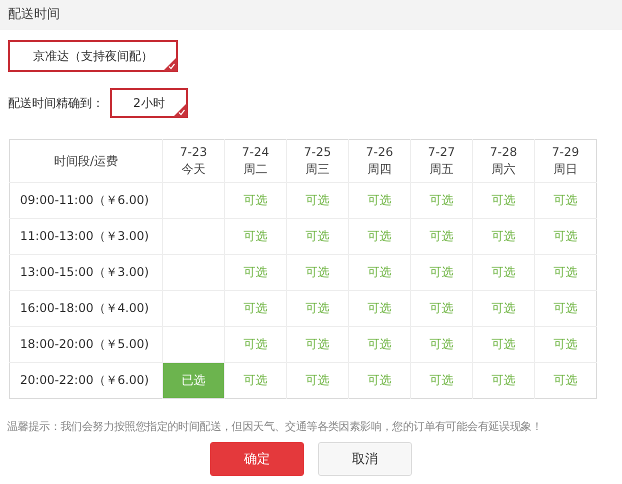 The image size is (622, 484). Describe the element at coordinates (193, 380) in the screenshot. I see `slot-cell: 已选` at that location.